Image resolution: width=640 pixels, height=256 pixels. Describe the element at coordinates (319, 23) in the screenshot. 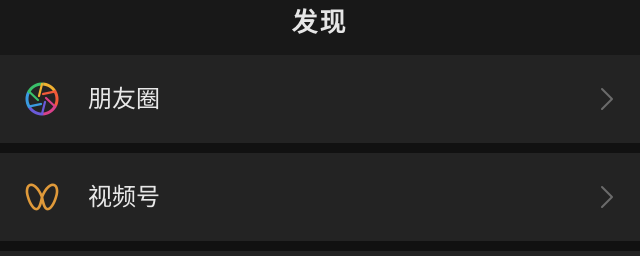

I see `page-title: 发现` at that location.